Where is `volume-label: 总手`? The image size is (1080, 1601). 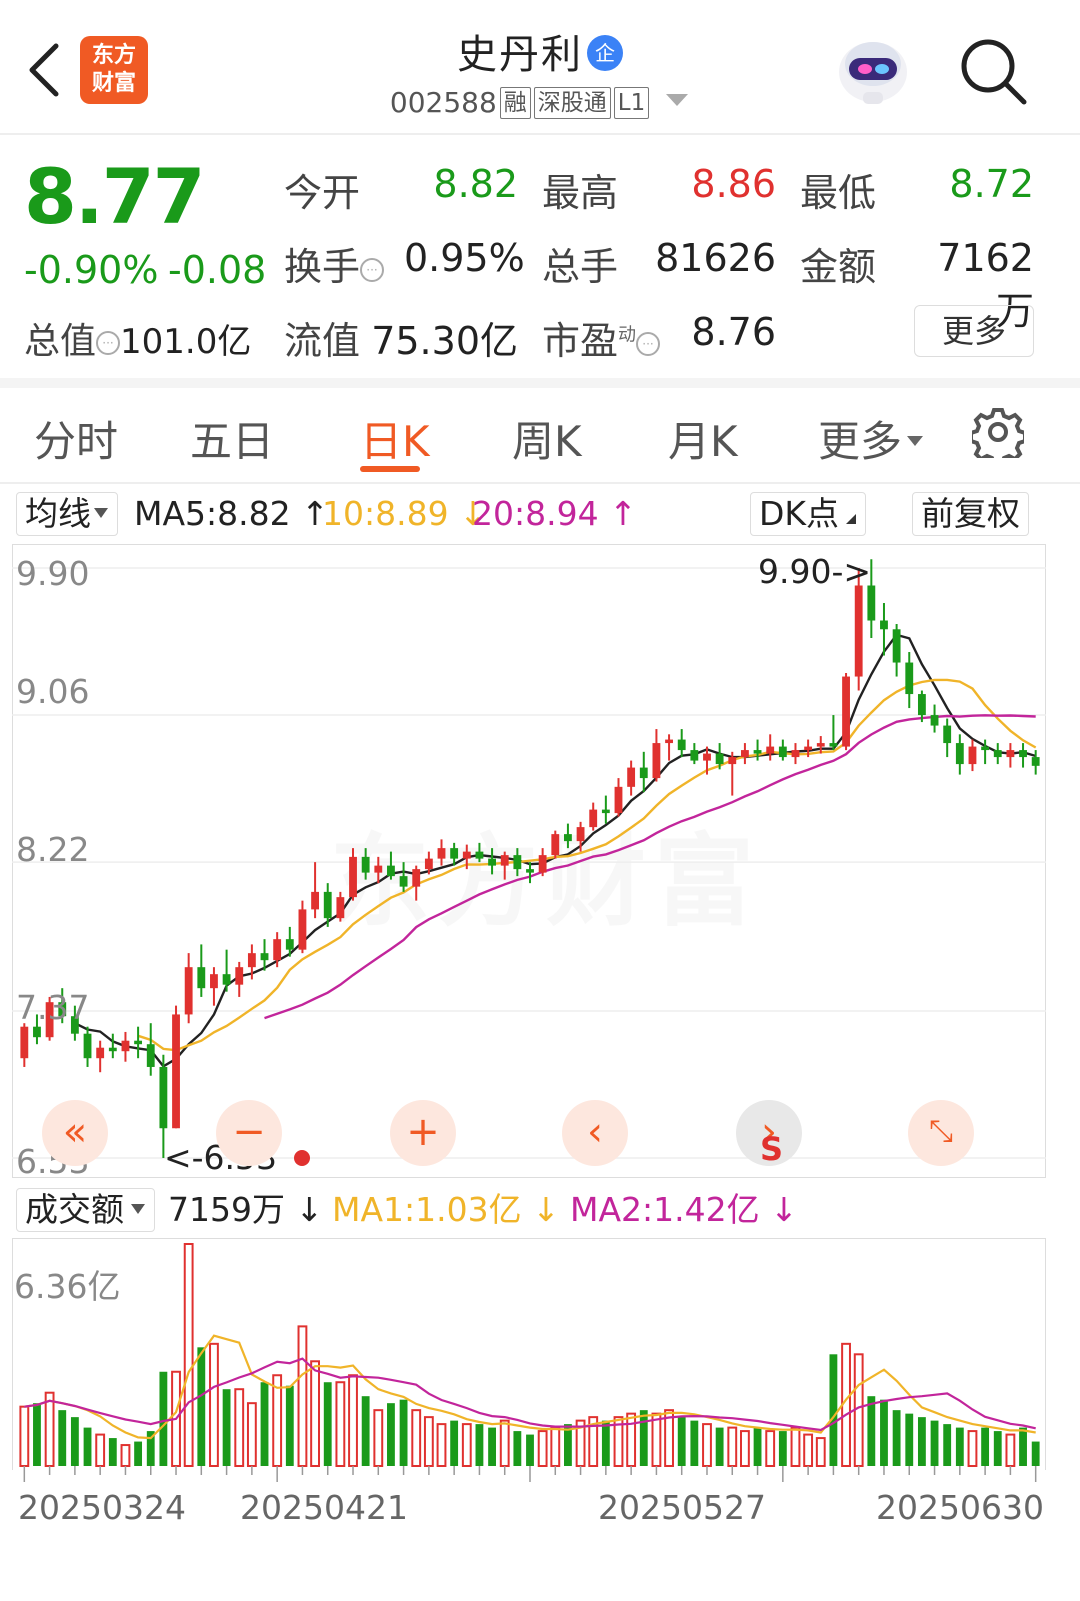
volume-label: 总手 is located at coordinates (580, 267).